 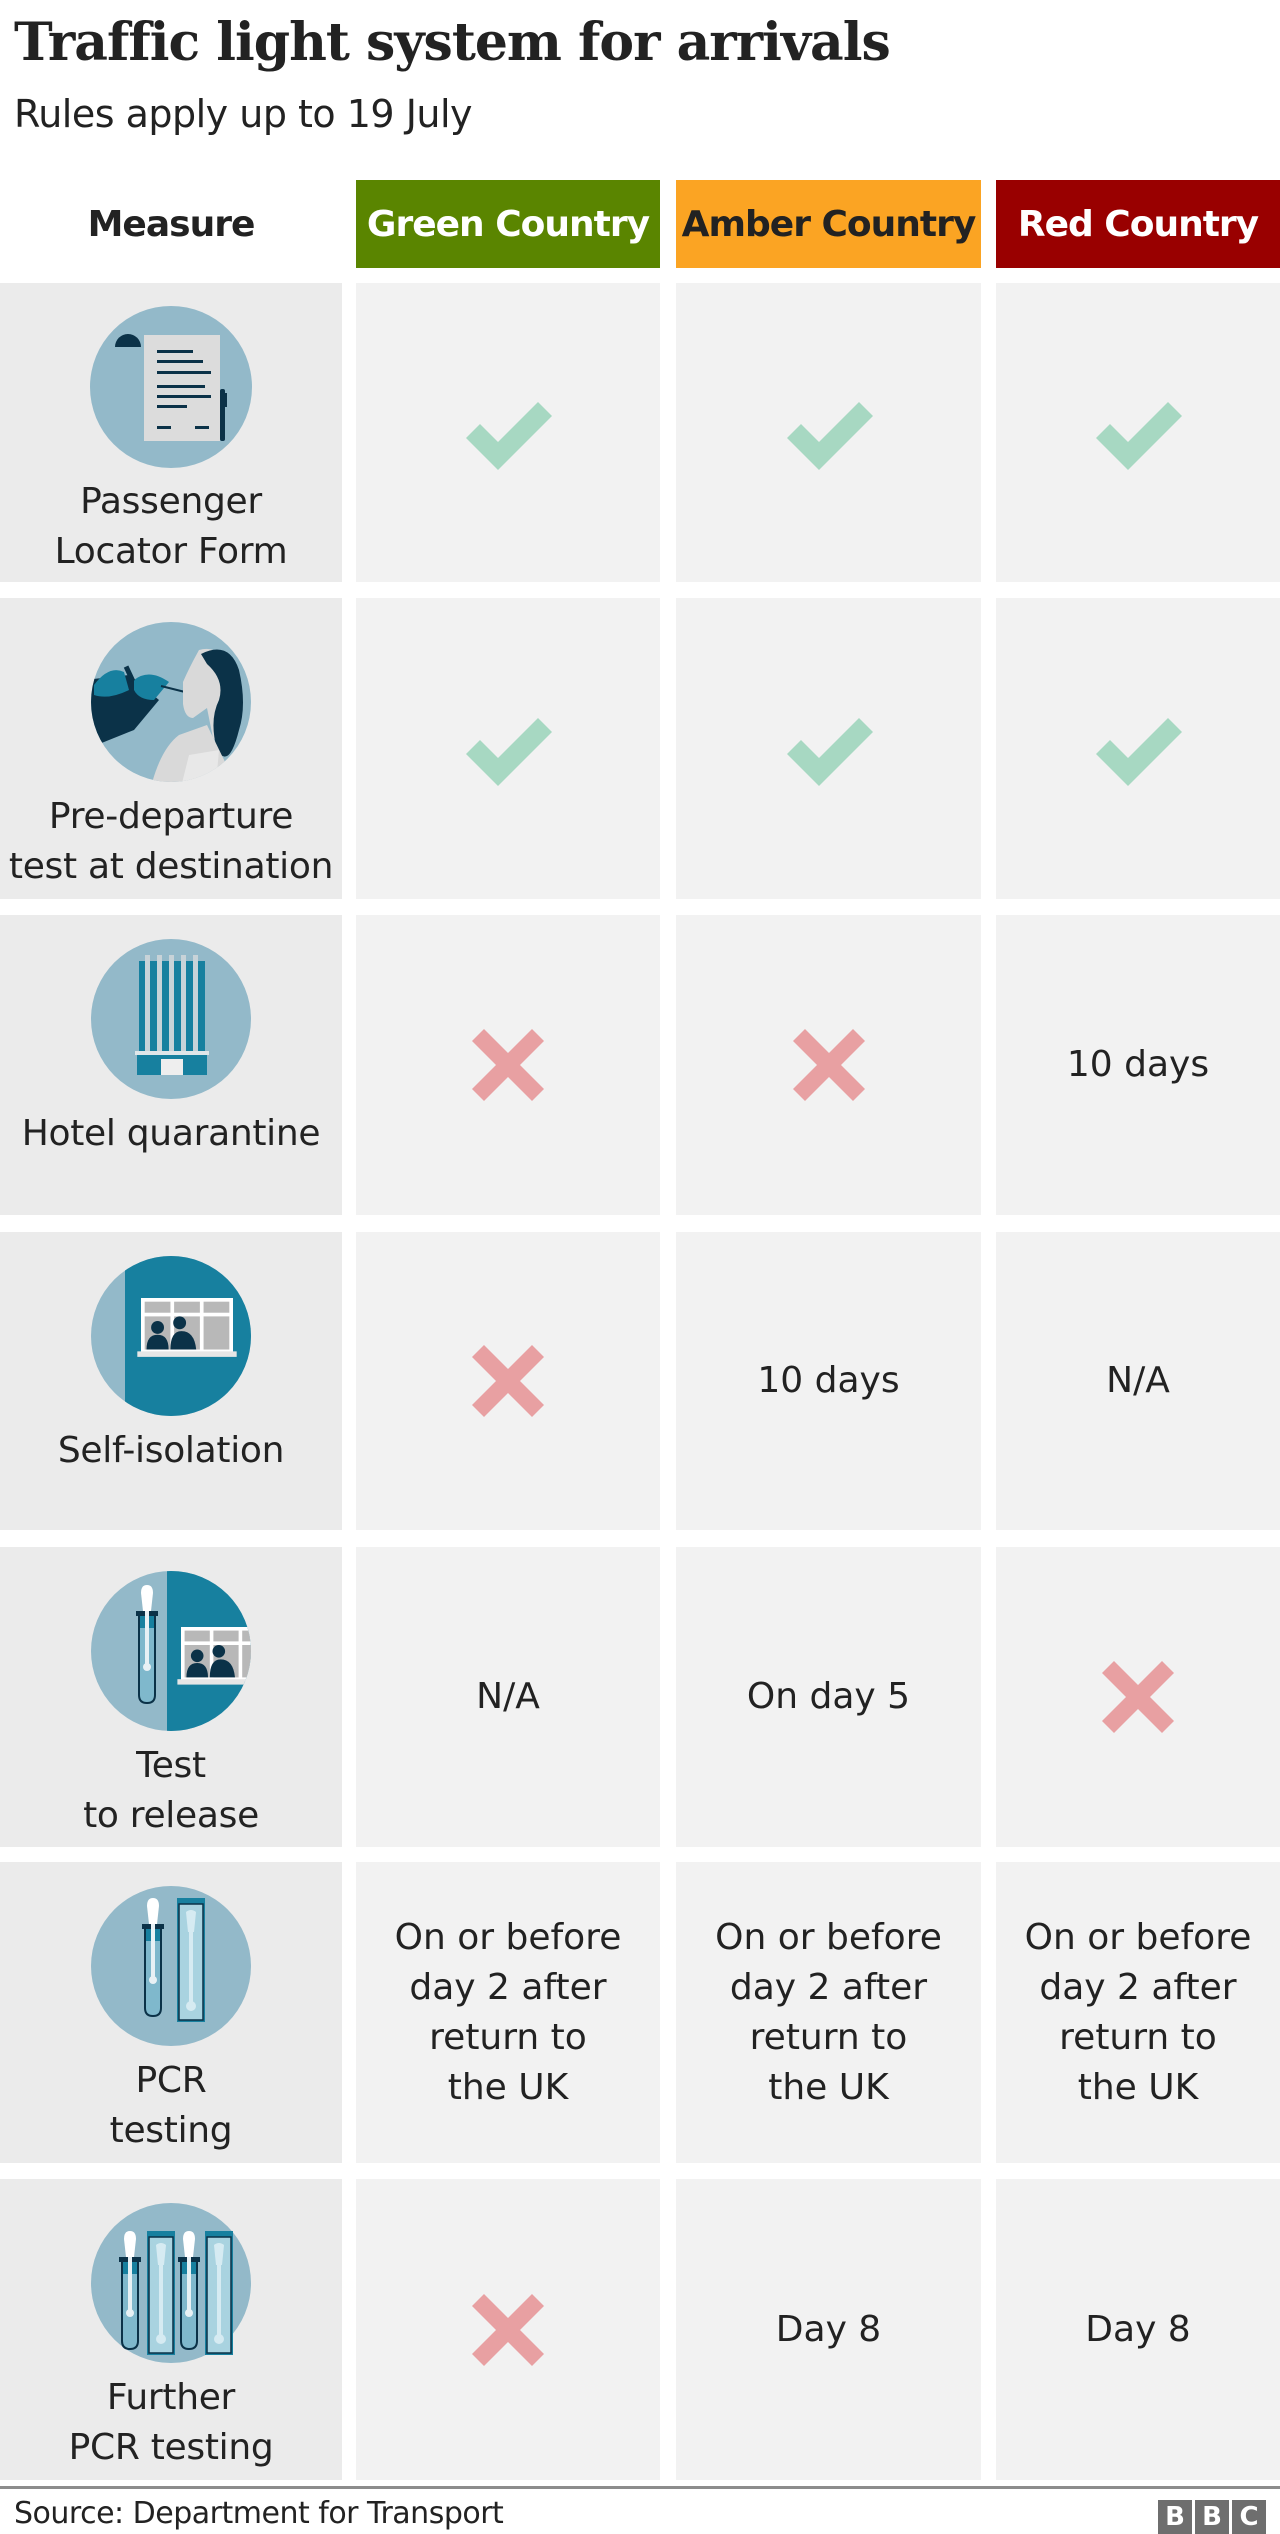 I want to click on window-people-icon, so click(x=171, y=1336).